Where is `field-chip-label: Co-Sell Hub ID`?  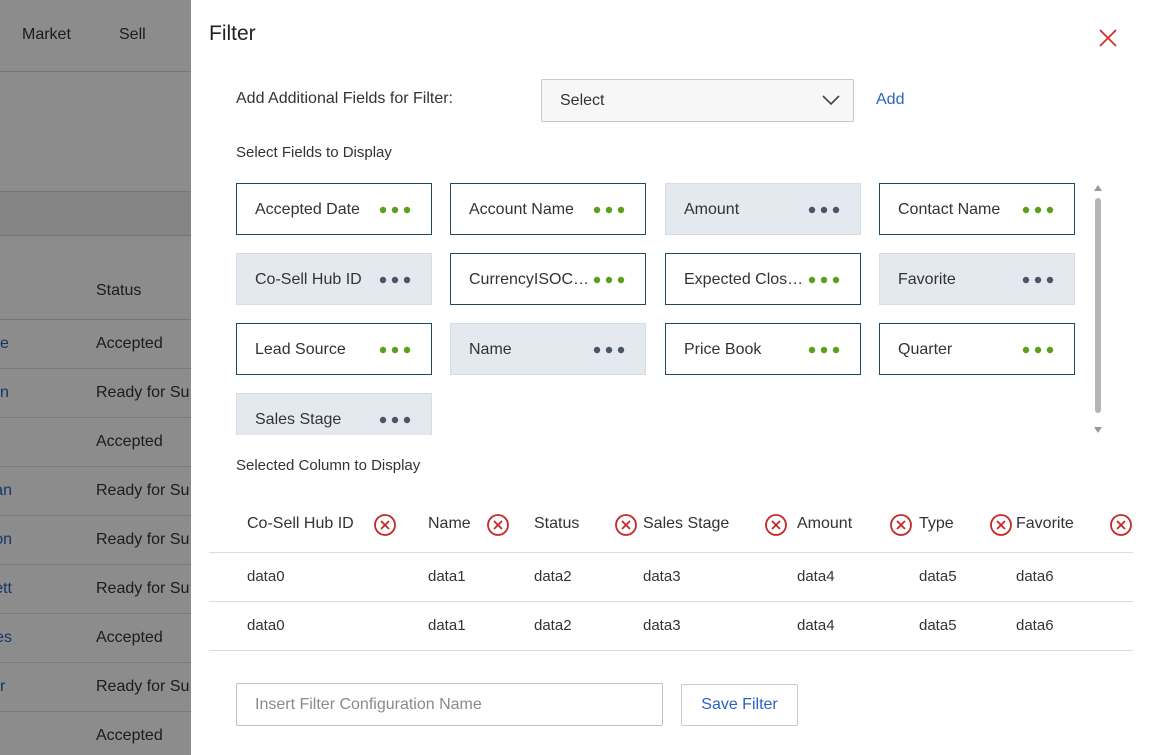
field-chip-label: Co-Sell Hub ID is located at coordinates (308, 279).